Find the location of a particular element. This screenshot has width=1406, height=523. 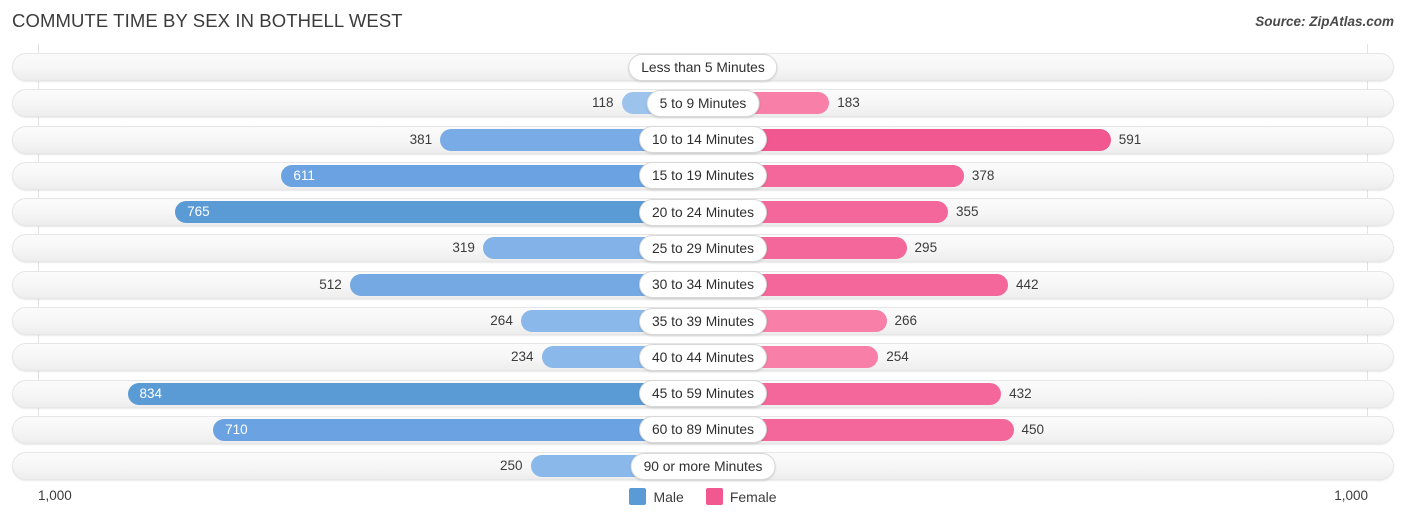

chart-legend: Male Female is located at coordinates (703, 496).